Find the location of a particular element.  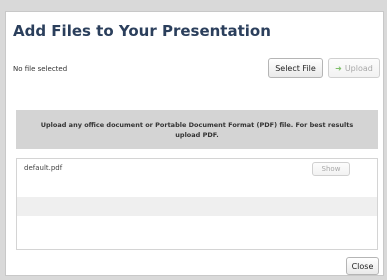

show-file-button: Show is located at coordinates (331, 169).